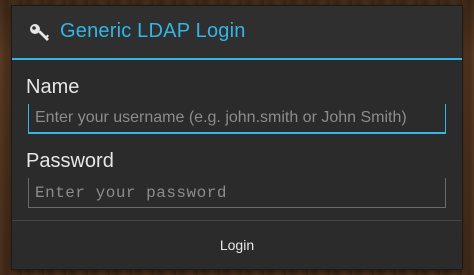 The image size is (474, 275). What do you see at coordinates (237, 193) in the screenshot?
I see `password-input` at bounding box center [237, 193].